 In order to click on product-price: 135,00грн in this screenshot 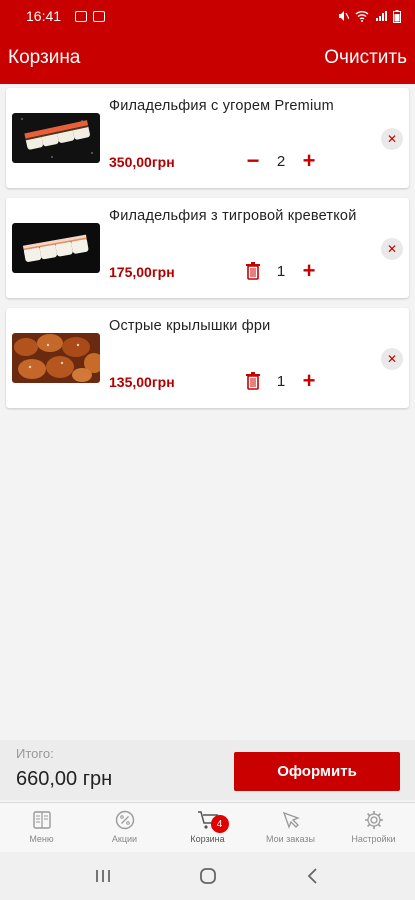, I will do `click(142, 382)`.